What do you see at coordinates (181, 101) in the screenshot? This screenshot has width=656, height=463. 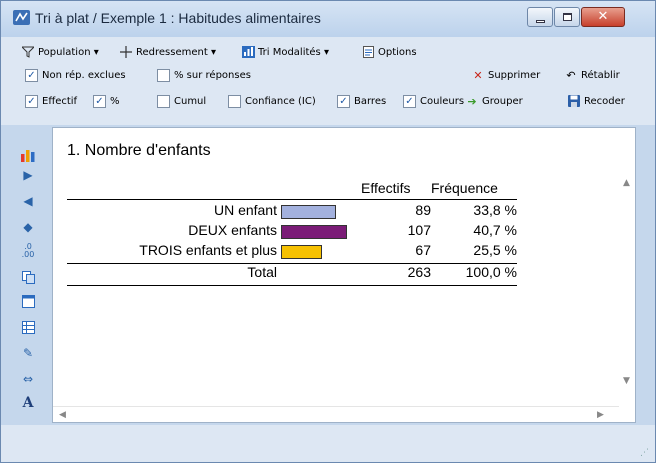 I see `checkbox-cumul: Cumul` at bounding box center [181, 101].